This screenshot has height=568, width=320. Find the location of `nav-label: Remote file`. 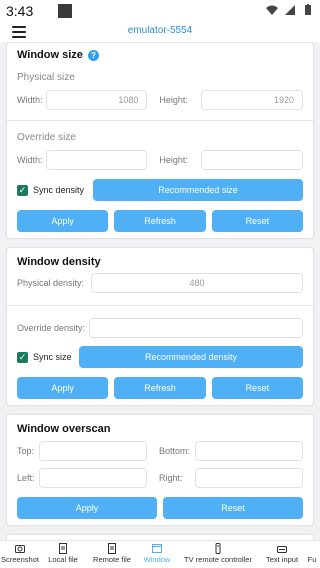

nav-label: Remote file is located at coordinates (112, 559).